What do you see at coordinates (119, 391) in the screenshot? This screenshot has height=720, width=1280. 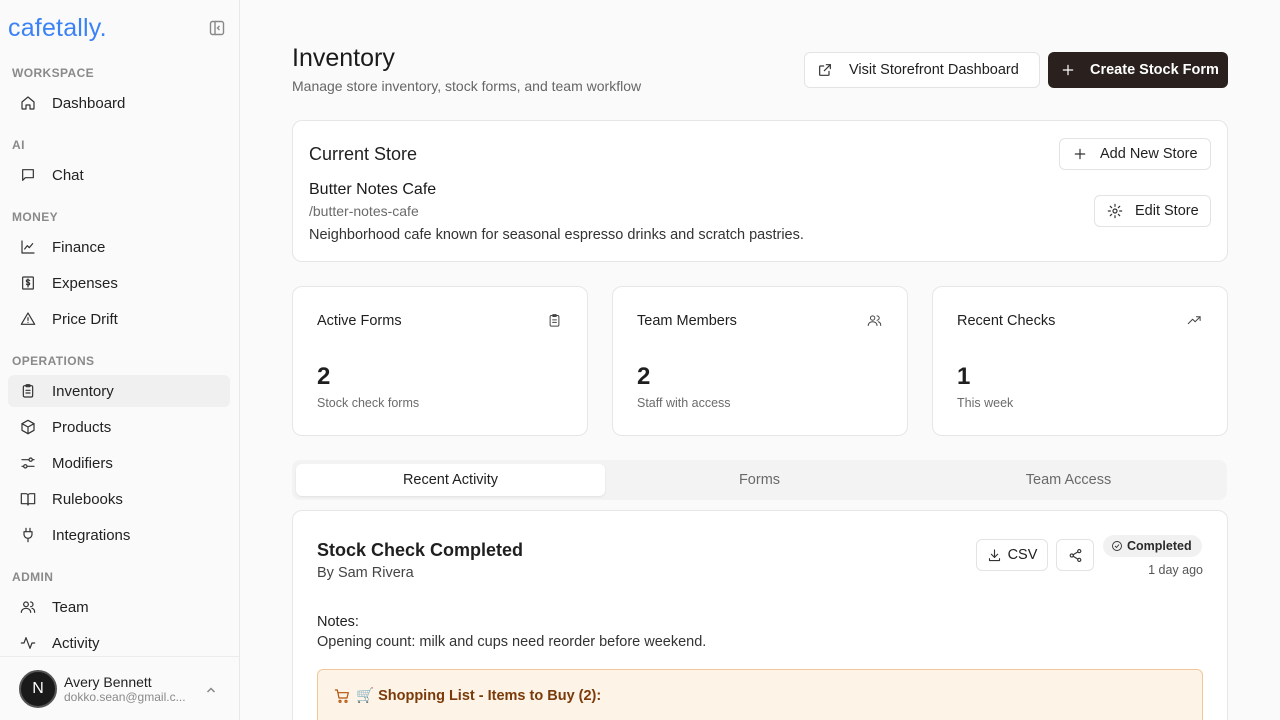 I see `sidebar-item-inventory: Inventory` at bounding box center [119, 391].